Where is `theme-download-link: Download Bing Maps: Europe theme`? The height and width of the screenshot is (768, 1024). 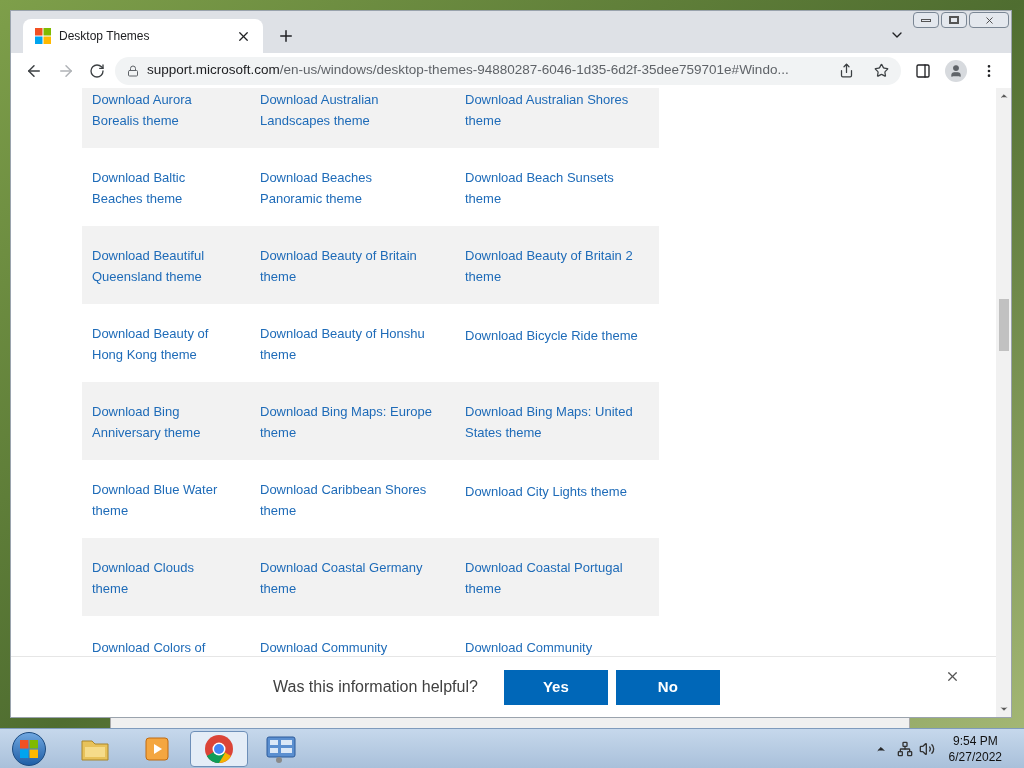
theme-download-link: Download Bing Maps: Europe theme is located at coordinates (347, 422).